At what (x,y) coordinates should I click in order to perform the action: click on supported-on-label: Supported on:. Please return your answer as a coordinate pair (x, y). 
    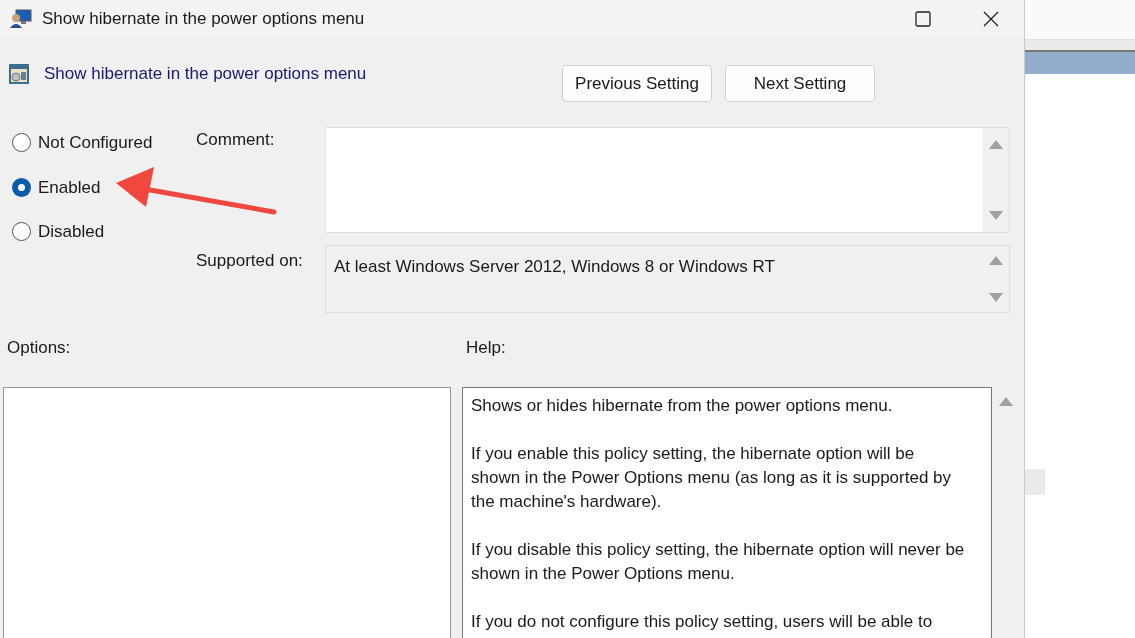
    Looking at the image, I should click on (249, 261).